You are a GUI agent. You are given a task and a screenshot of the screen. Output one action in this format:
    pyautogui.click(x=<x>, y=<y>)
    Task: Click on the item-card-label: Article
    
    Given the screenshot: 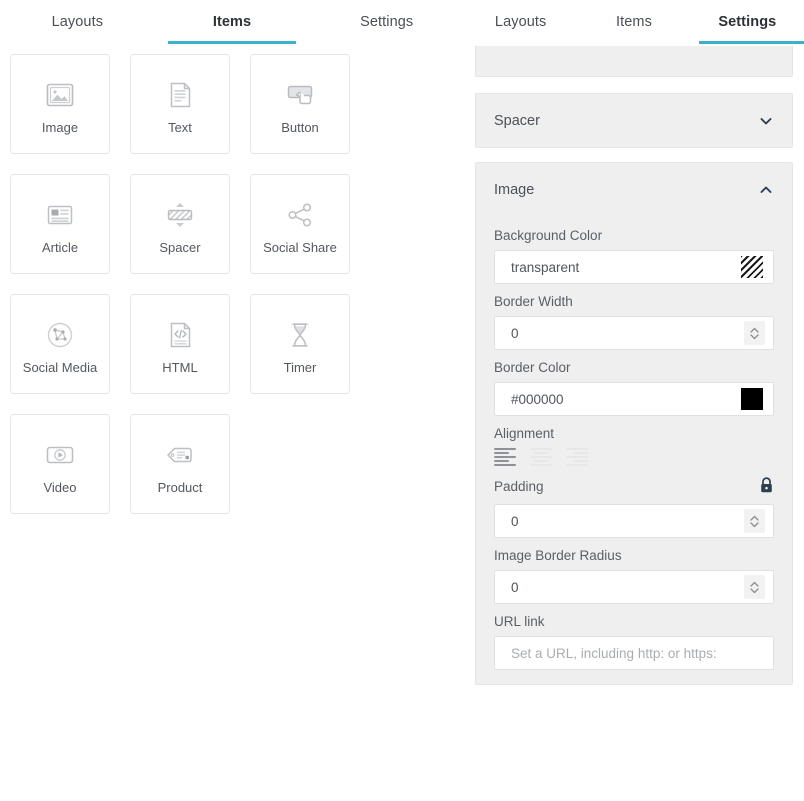 What is the action you would take?
    pyautogui.click(x=60, y=247)
    